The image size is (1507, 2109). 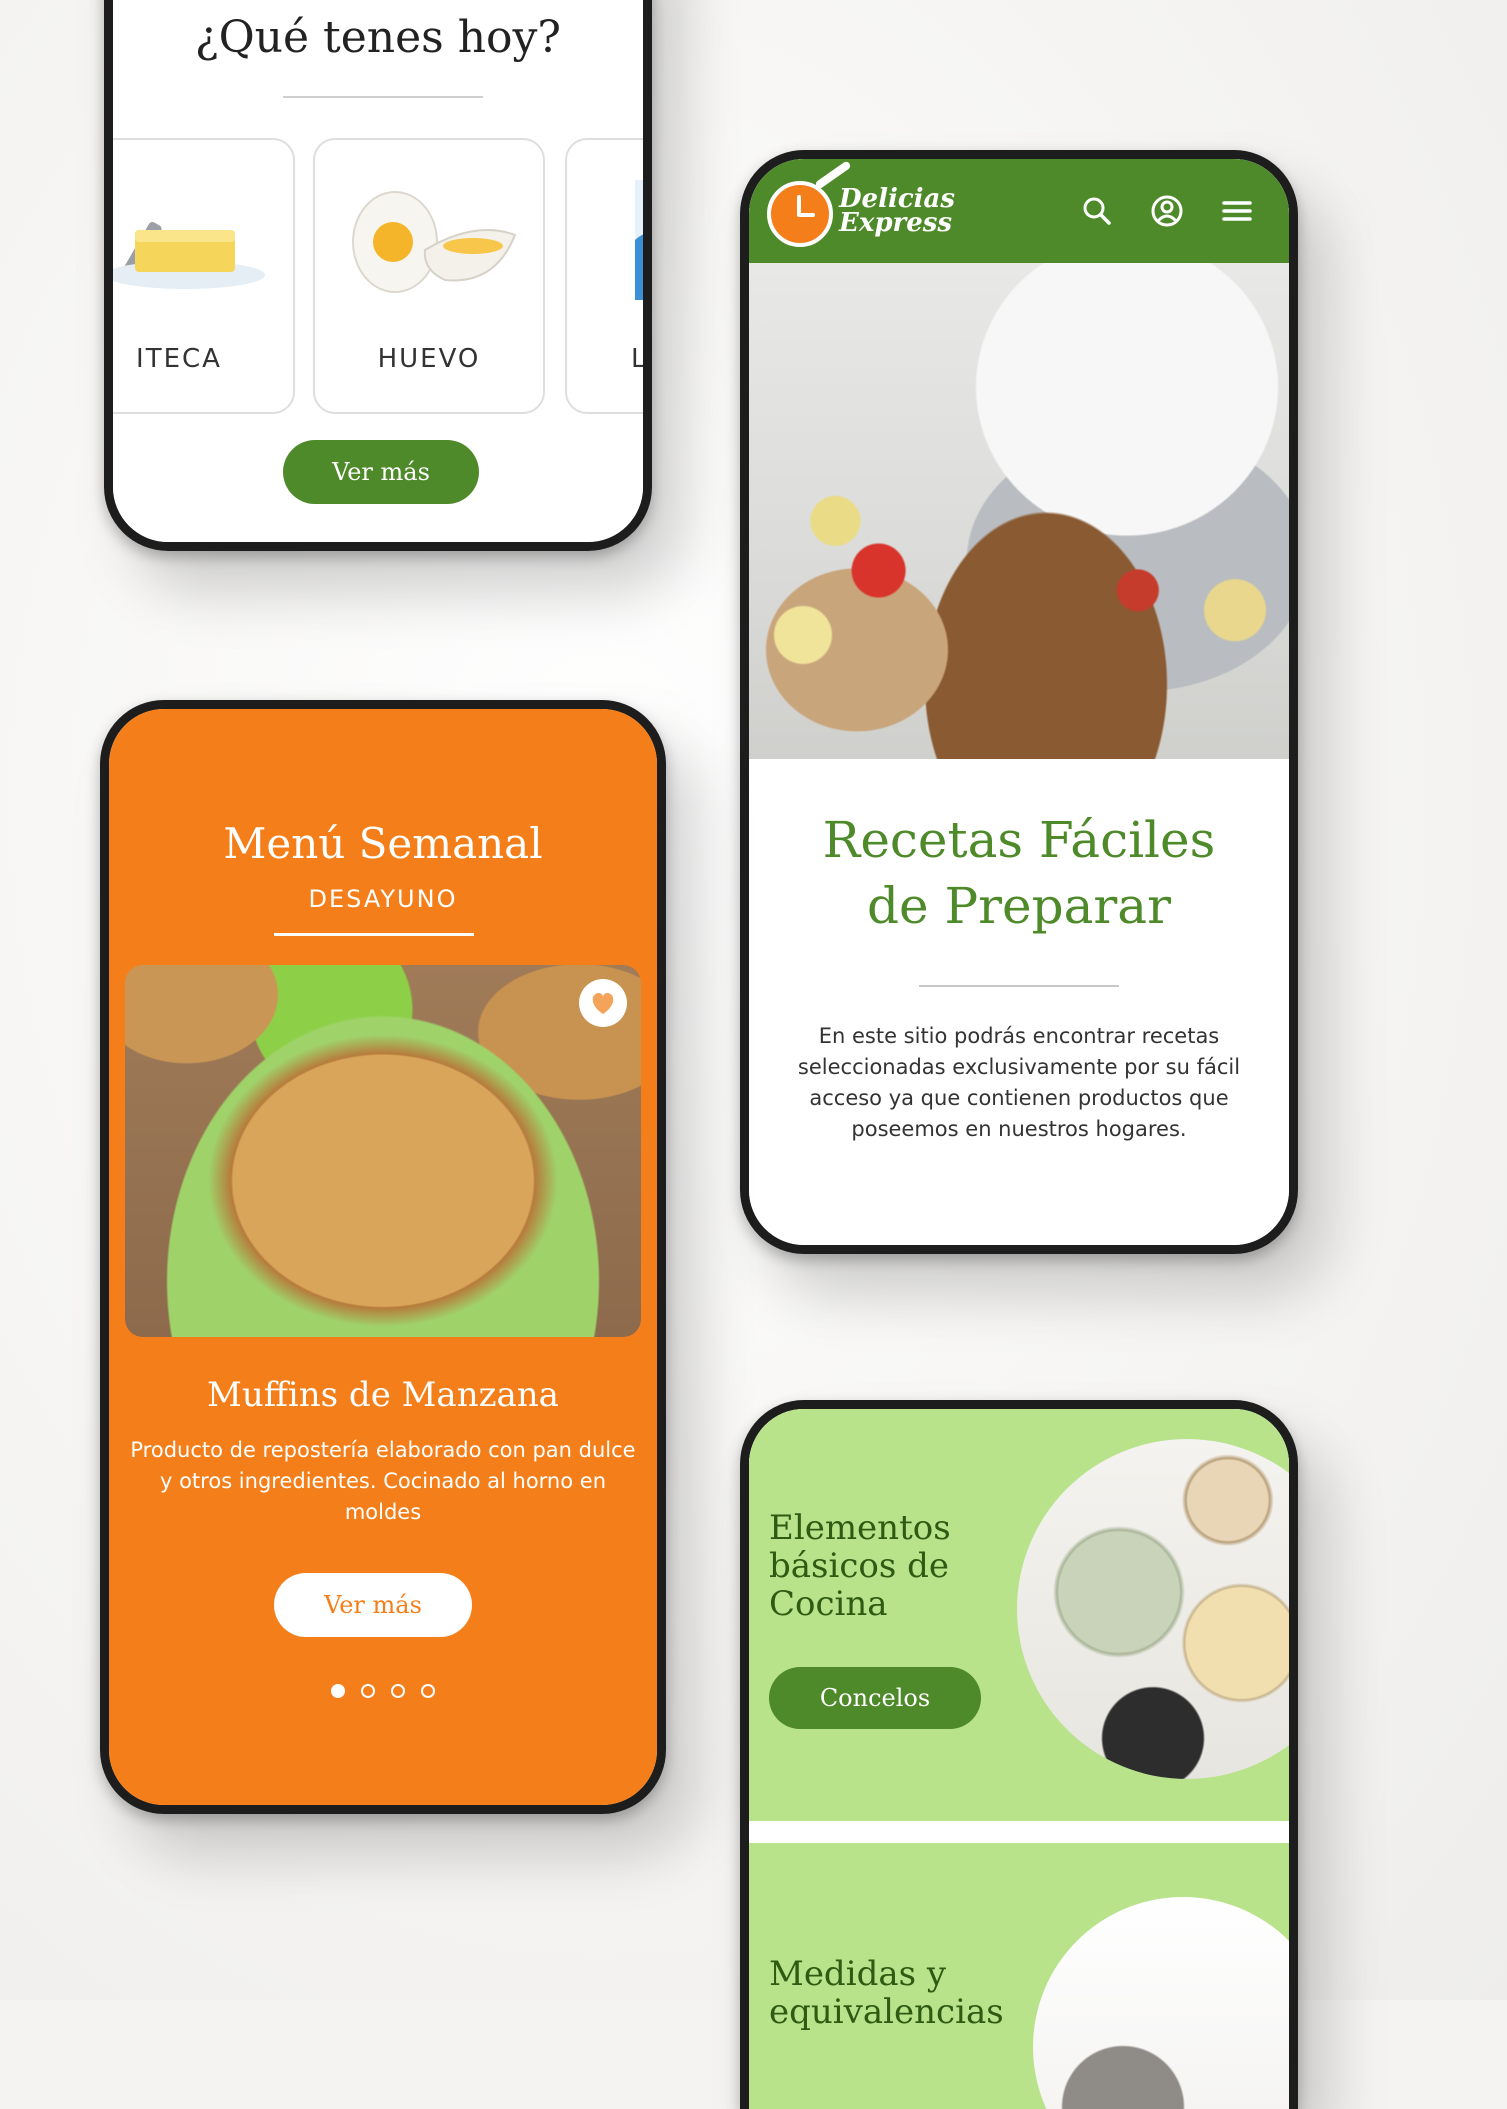 What do you see at coordinates (875, 1698) in the screenshot?
I see `learn-more-button: Concelos` at bounding box center [875, 1698].